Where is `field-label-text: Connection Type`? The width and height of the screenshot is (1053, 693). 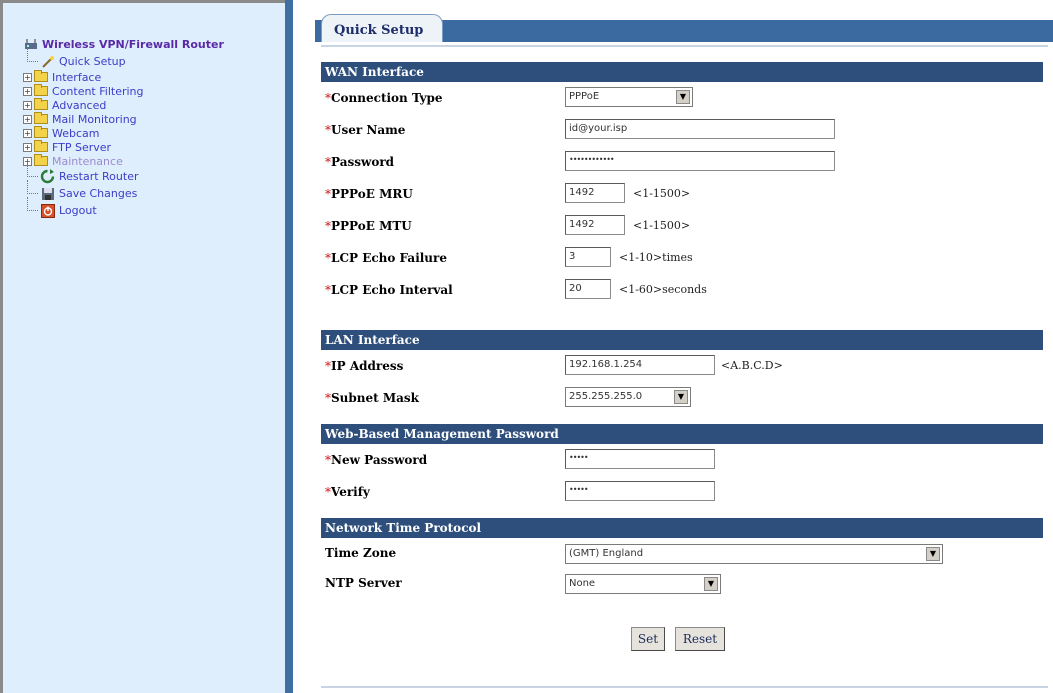
field-label-text: Connection Type is located at coordinates (387, 98).